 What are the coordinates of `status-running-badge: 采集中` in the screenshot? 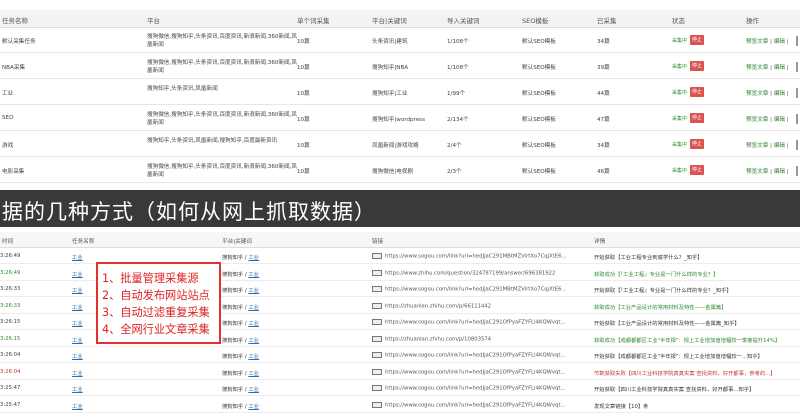 It's located at (680, 41).